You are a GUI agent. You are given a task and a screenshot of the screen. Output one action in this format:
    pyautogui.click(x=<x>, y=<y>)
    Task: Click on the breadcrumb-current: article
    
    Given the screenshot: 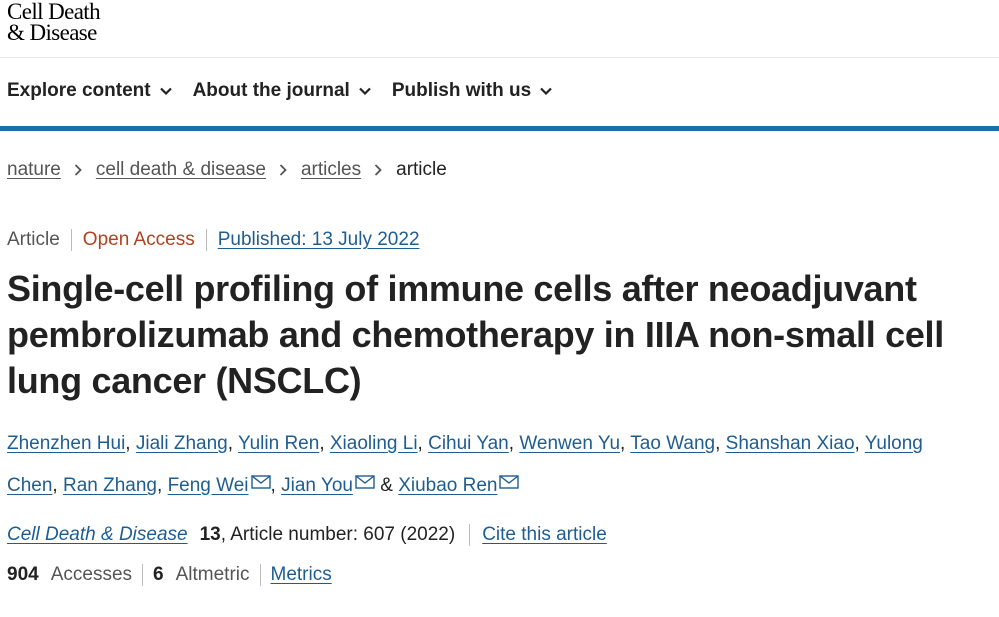 What is the action you would take?
    pyautogui.click(x=421, y=169)
    